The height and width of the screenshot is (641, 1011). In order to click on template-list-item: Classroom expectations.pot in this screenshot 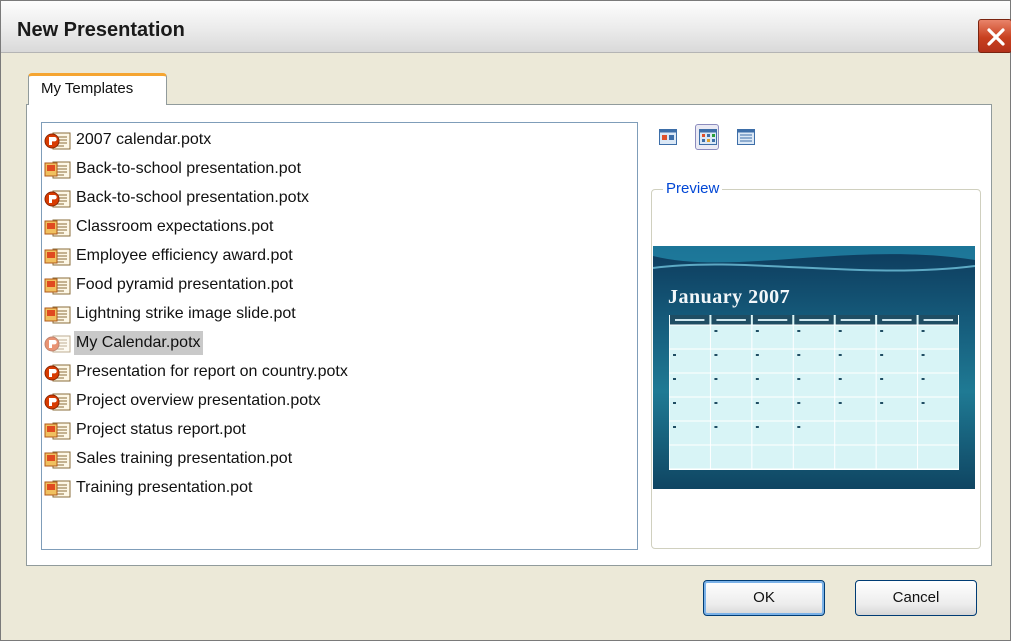, I will do `click(339, 228)`.